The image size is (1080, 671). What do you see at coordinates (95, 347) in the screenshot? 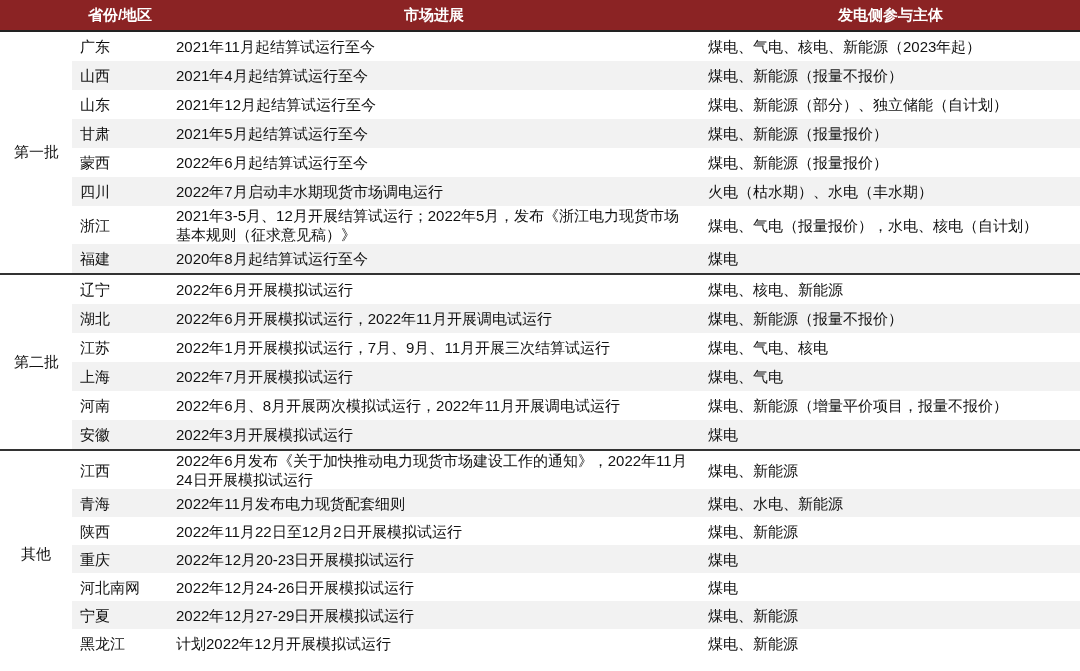
I see `province-cell-text: 江苏` at bounding box center [95, 347].